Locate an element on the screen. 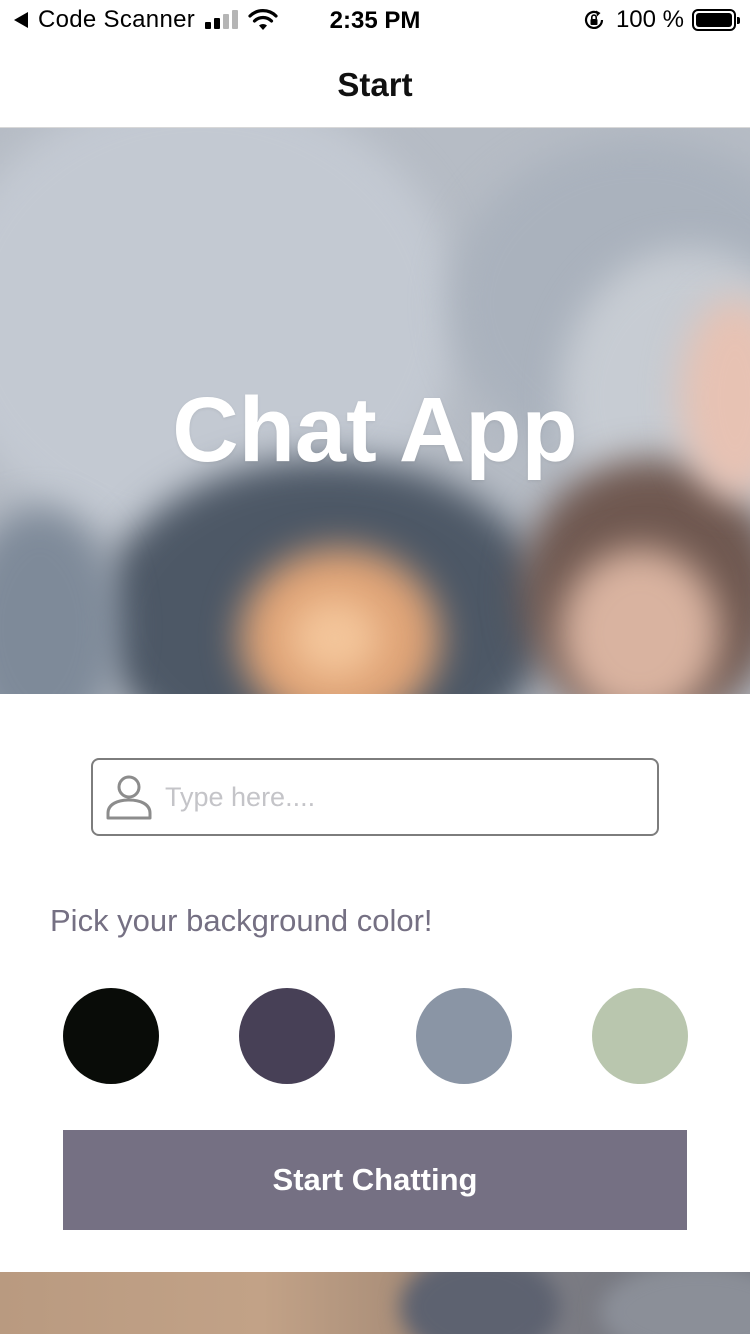  app-title: Chat App is located at coordinates (375, 430).